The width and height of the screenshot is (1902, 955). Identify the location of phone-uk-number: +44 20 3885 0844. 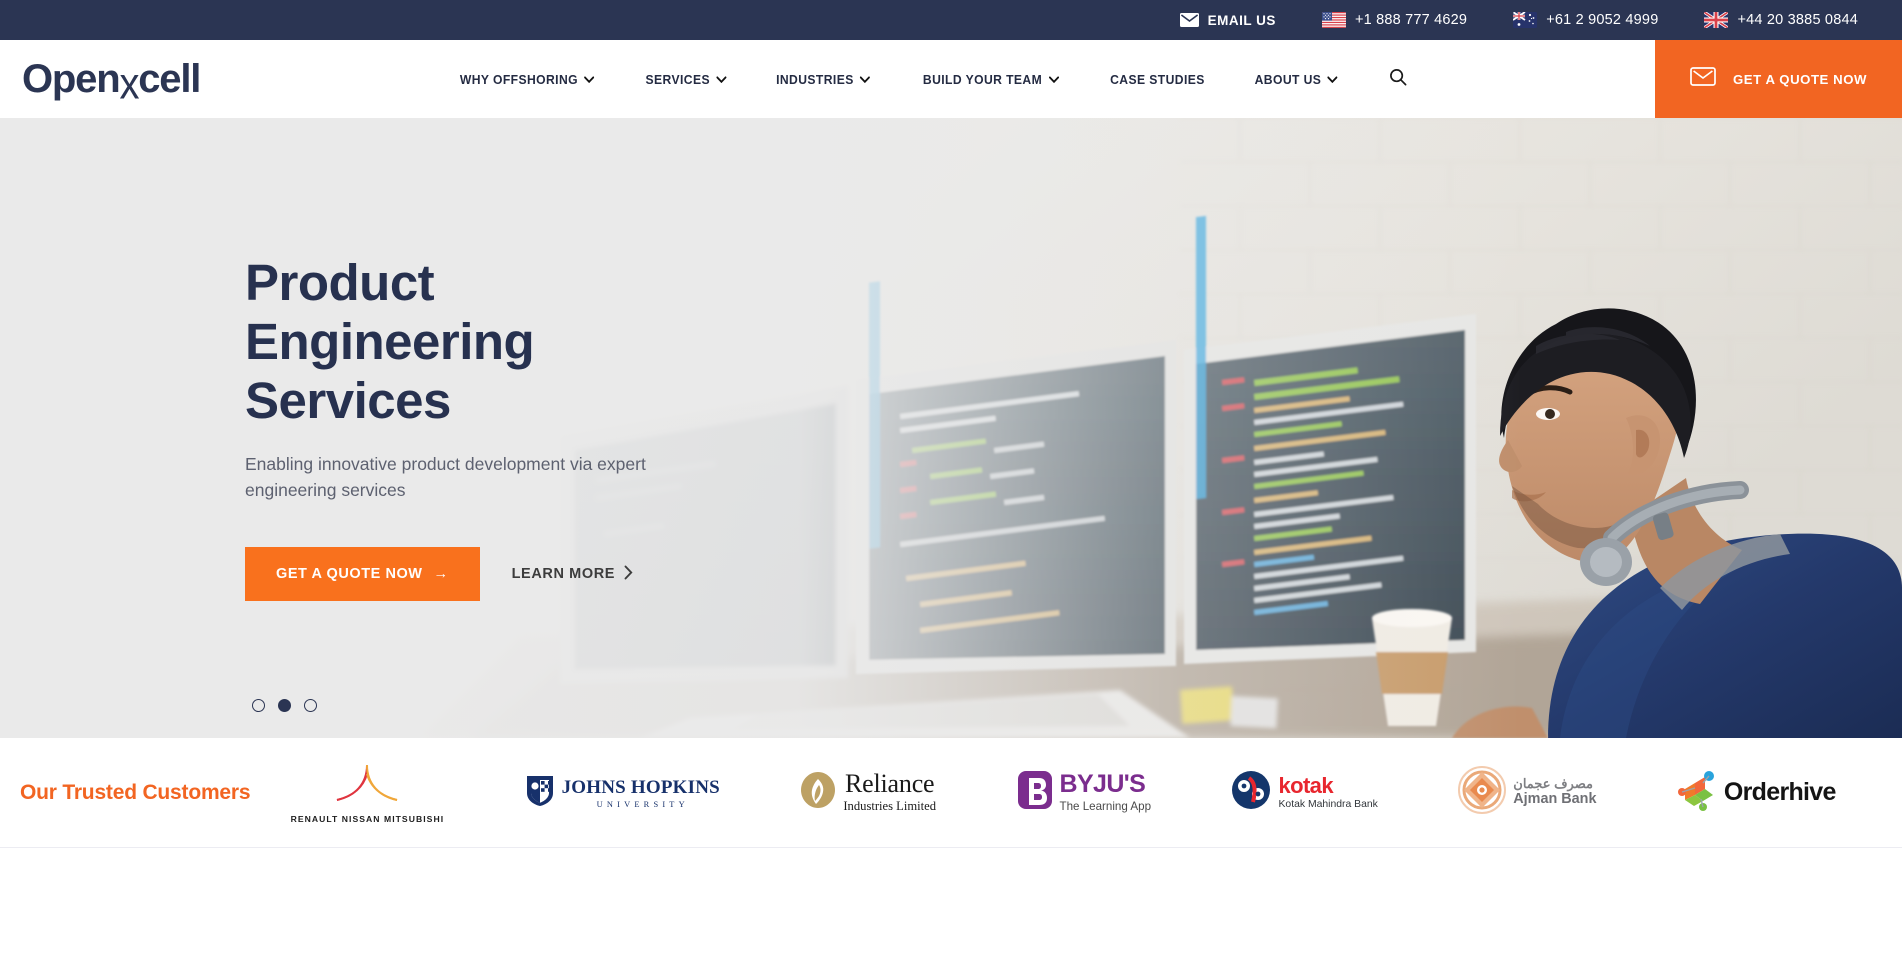
(1797, 20).